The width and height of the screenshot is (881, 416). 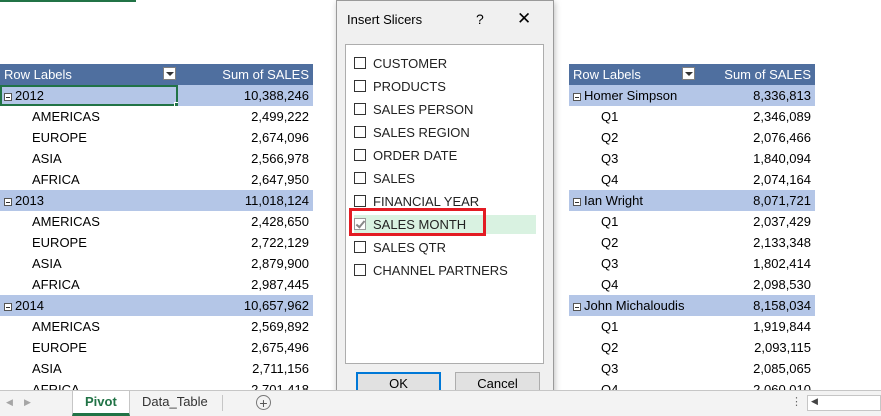 I want to click on sales-value-cell: 2,569,892, so click(x=245, y=326).